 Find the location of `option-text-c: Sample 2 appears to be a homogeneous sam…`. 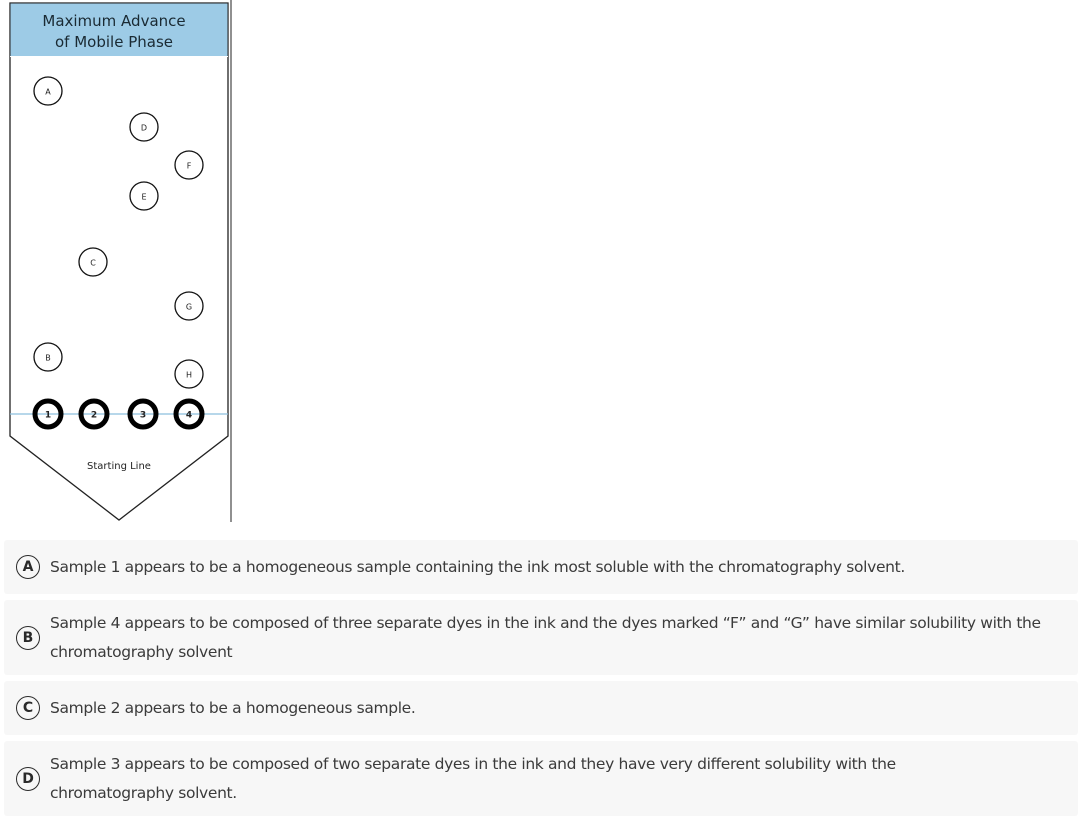

option-text-c: Sample 2 appears to be a homogeneous sam… is located at coordinates (233, 707).